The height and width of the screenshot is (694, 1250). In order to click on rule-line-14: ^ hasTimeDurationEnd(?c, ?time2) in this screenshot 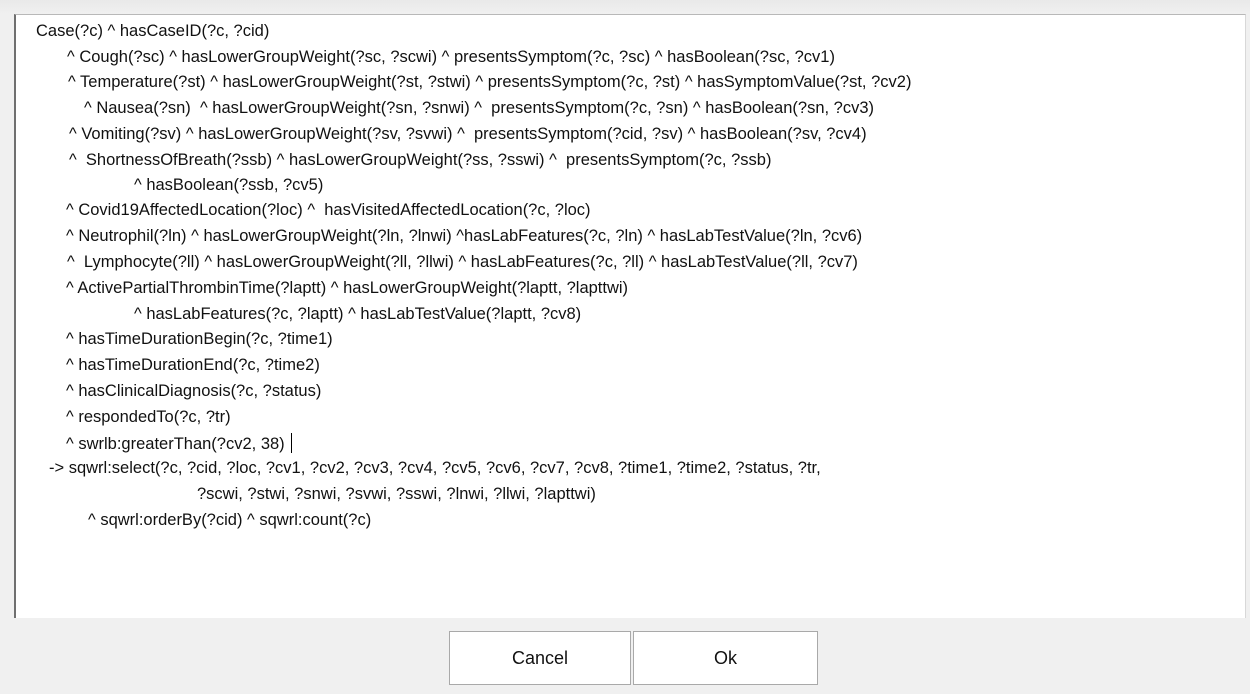, I will do `click(193, 365)`.